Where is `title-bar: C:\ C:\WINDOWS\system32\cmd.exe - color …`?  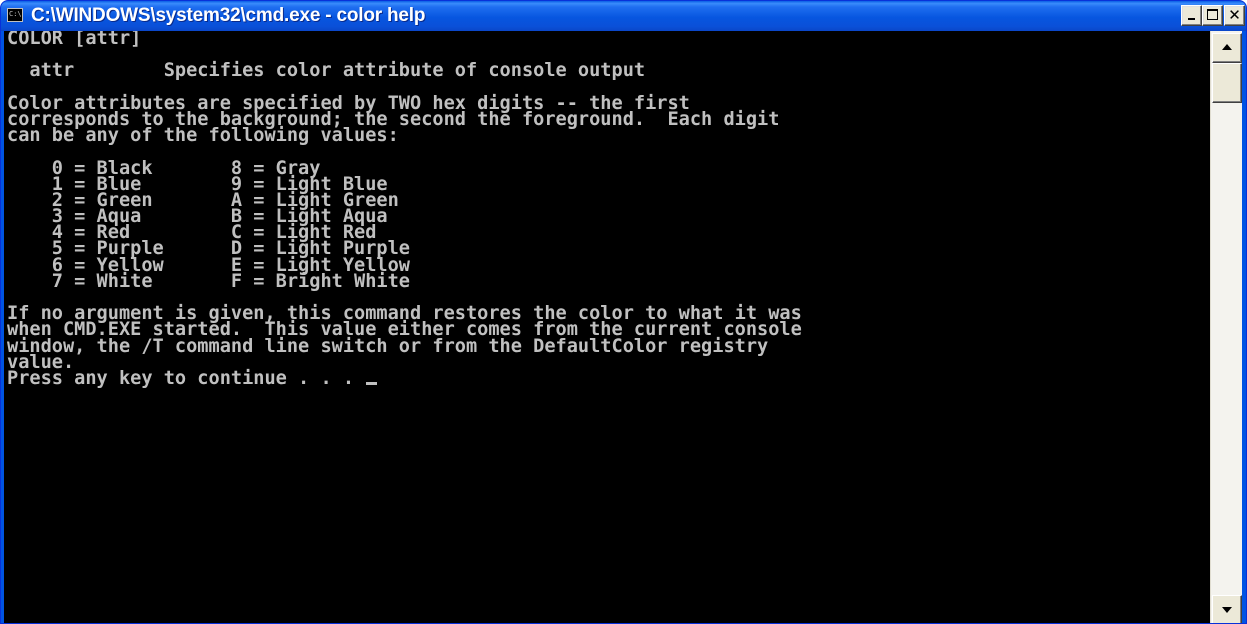
title-bar: C:\ C:\WINDOWS\system32\cmd.exe - color … is located at coordinates (623, 16).